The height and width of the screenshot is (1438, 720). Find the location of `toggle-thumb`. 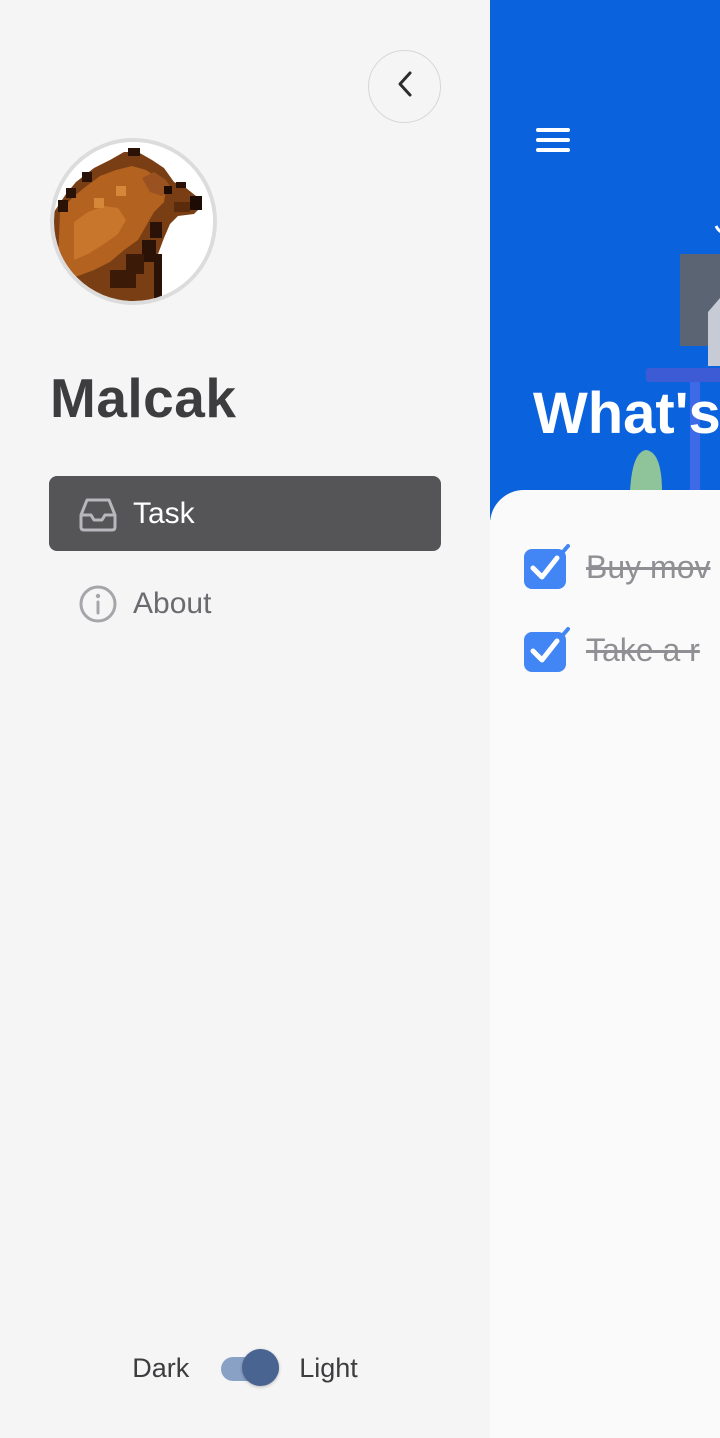

toggle-thumb is located at coordinates (261, 1367).